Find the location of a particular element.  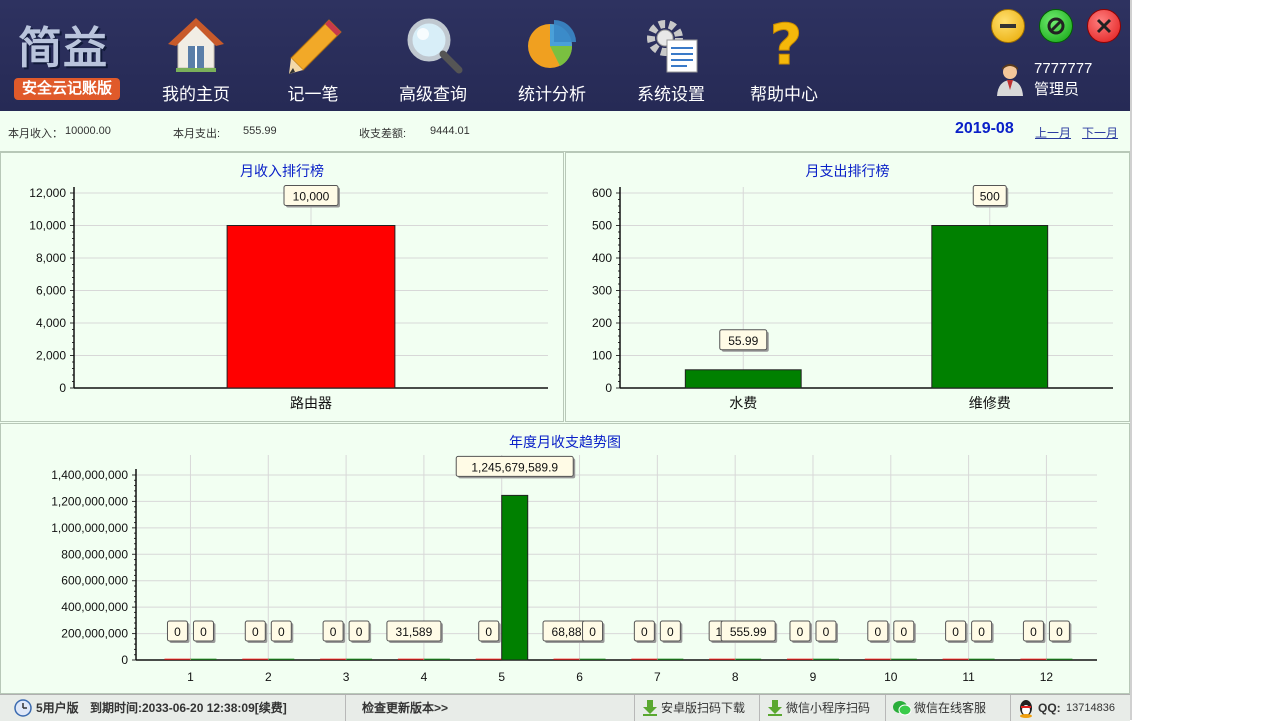

income-ytick-label: 12,000 is located at coordinates (47, 193).